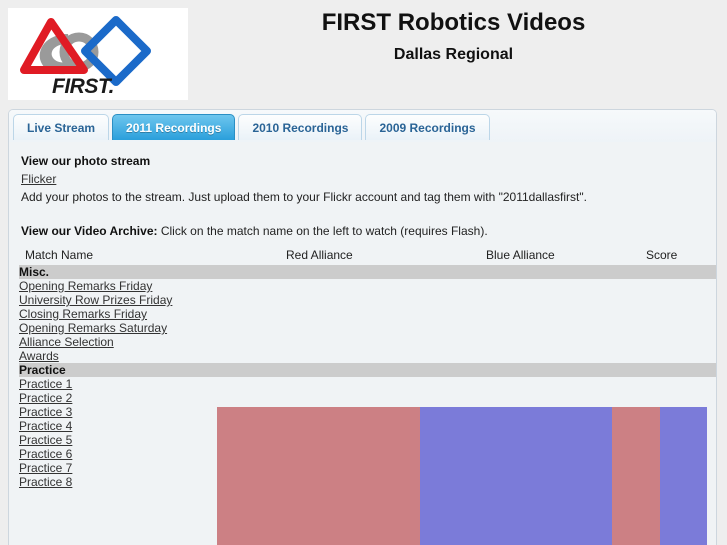 The height and width of the screenshot is (545, 727). Describe the element at coordinates (45, 482) in the screenshot. I see `match-link: Practice 8` at that location.